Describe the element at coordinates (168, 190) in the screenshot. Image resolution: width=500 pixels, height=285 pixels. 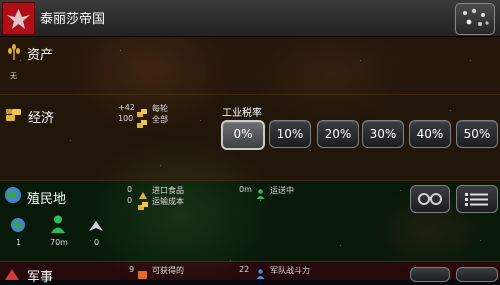
I see `import-food-label: 进口食品` at that location.